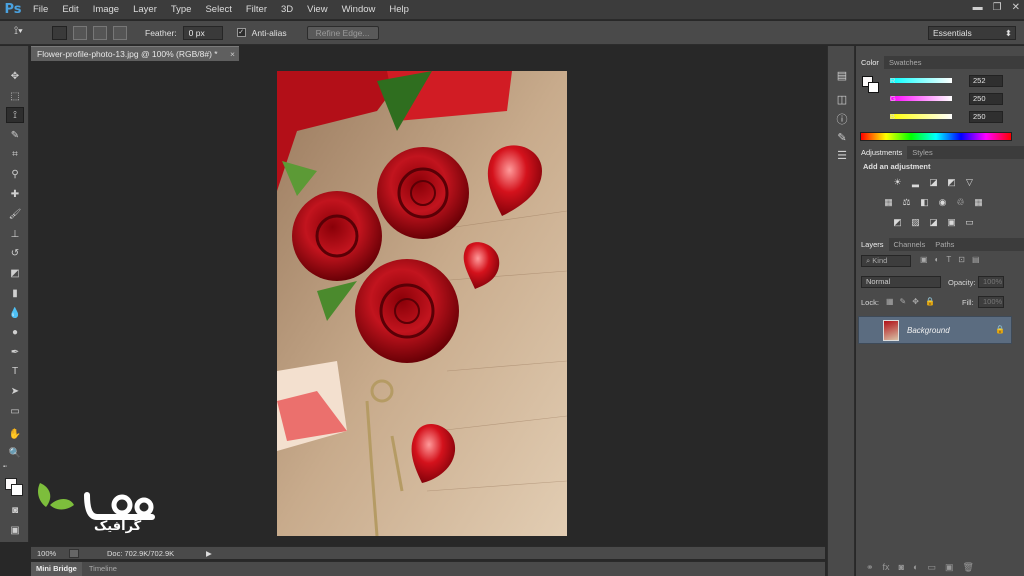 This screenshot has width=1024, height=576. Describe the element at coordinates (15, 174) in the screenshot. I see `eyedropper-tool-icon: ⚲` at that location.